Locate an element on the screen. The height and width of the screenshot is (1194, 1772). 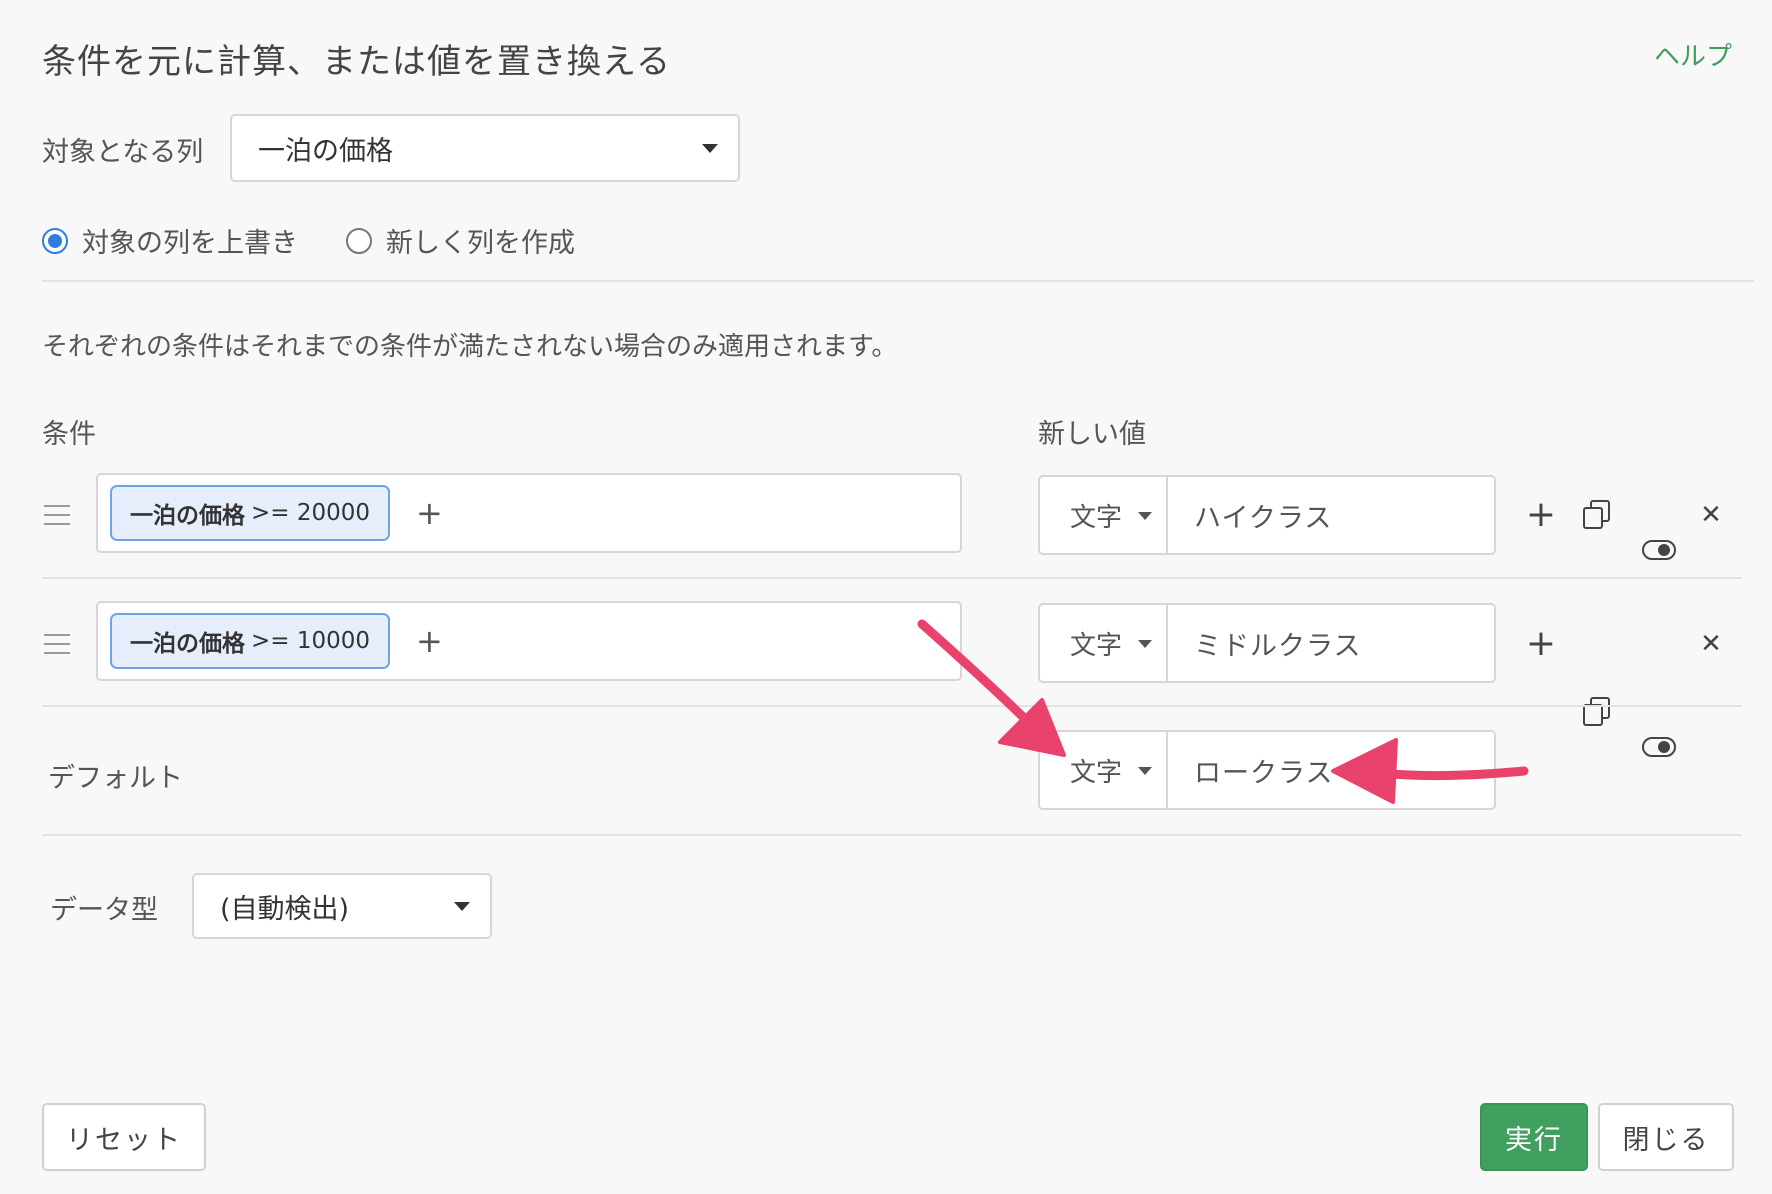
data-type-select: (自動検出) is located at coordinates (342, 906).